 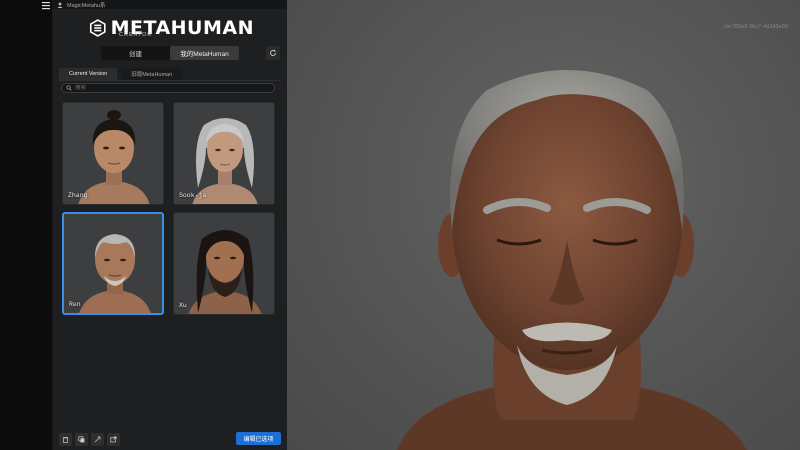 I want to click on version-tabs: Current Version 旧版MetaHuman, so click(x=121, y=74).